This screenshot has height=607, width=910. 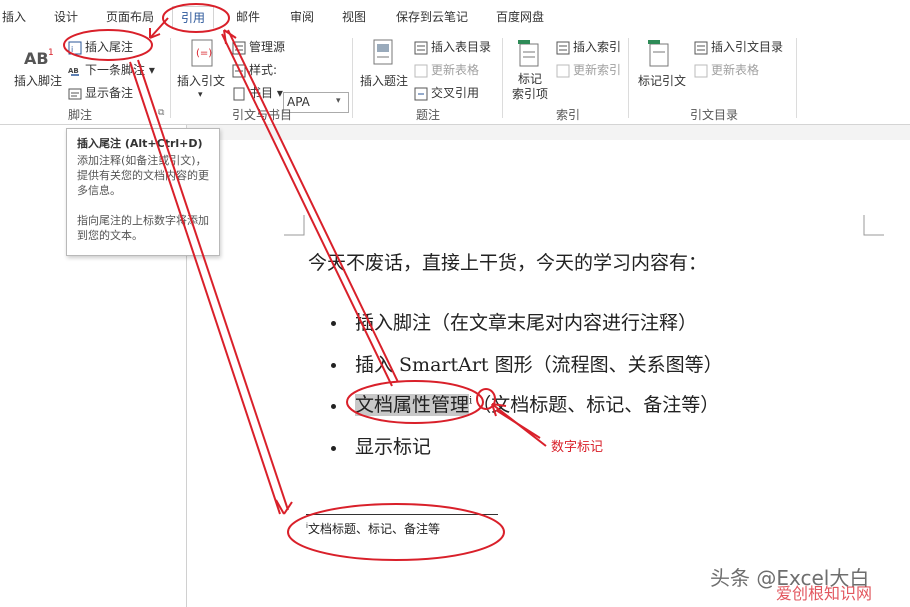 I want to click on annotation-ellipse-endnote, so click(x=396, y=532).